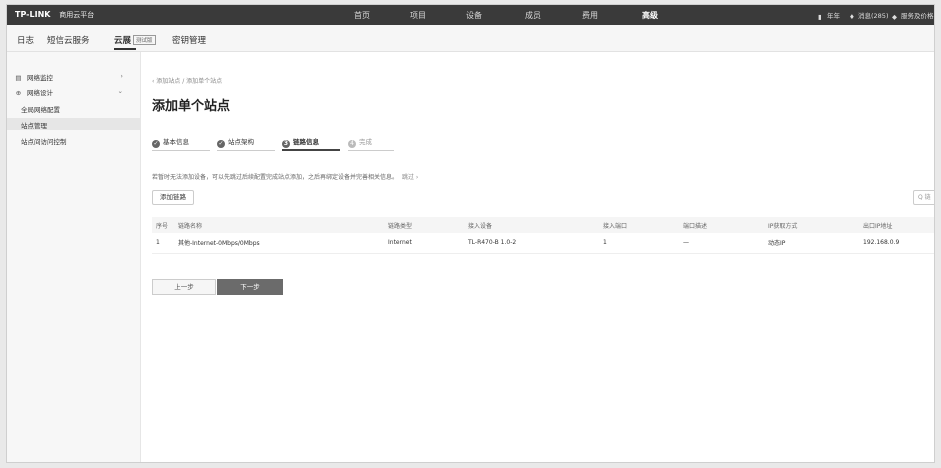 Image resolution: width=941 pixels, height=468 pixels. What do you see at coordinates (125, 49) in the screenshot?
I see `active-tab-indicator` at bounding box center [125, 49].